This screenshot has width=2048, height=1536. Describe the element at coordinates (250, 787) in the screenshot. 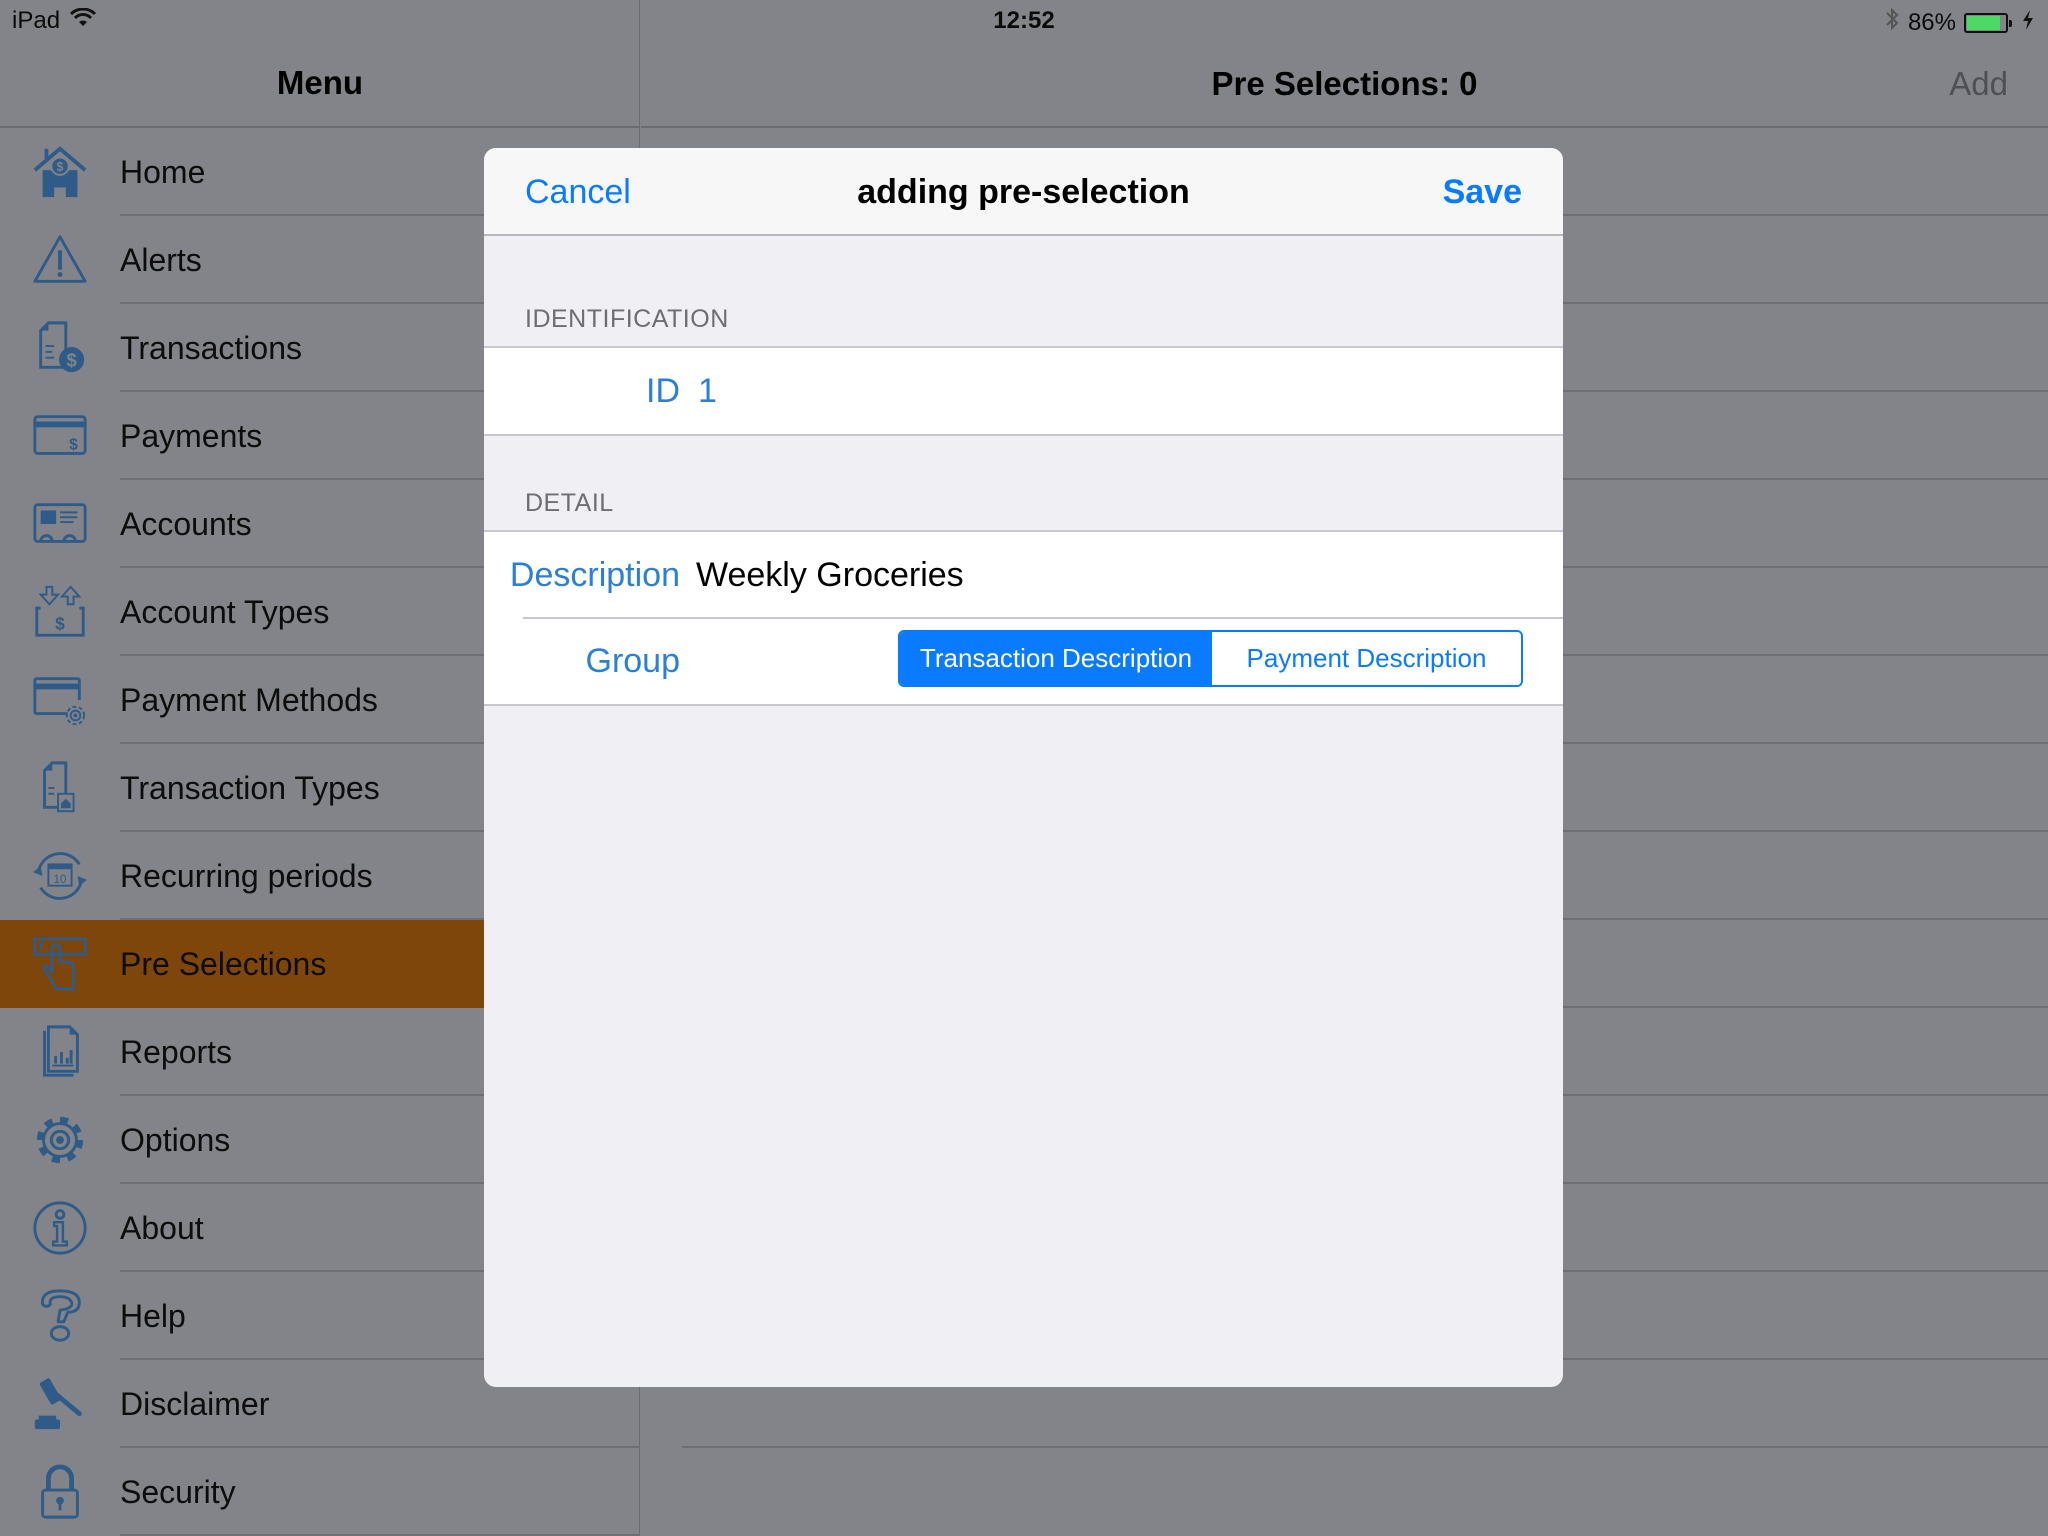

I see `menu-label: Transaction Types` at that location.